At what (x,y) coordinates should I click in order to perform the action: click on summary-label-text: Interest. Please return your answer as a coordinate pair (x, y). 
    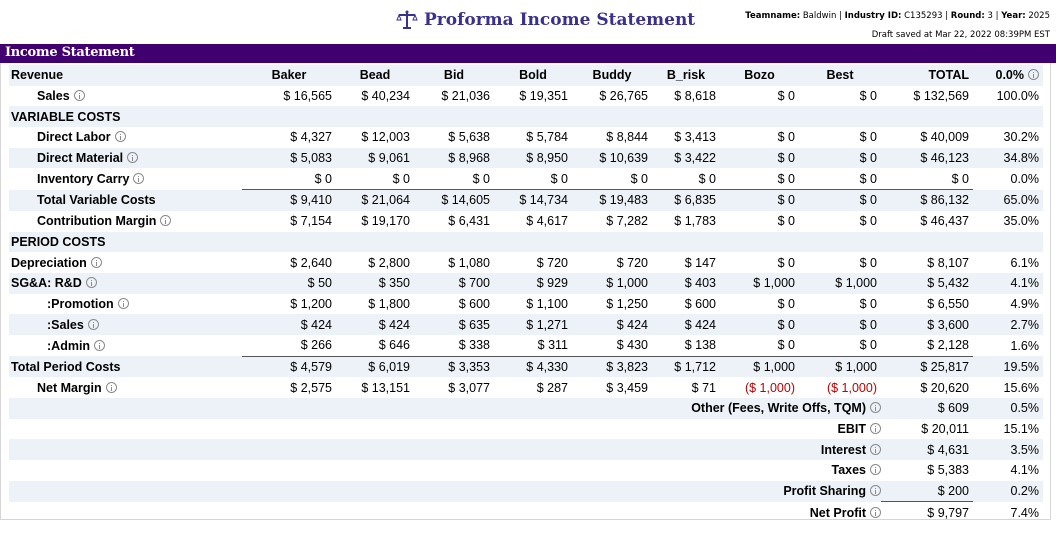
    Looking at the image, I should click on (843, 449).